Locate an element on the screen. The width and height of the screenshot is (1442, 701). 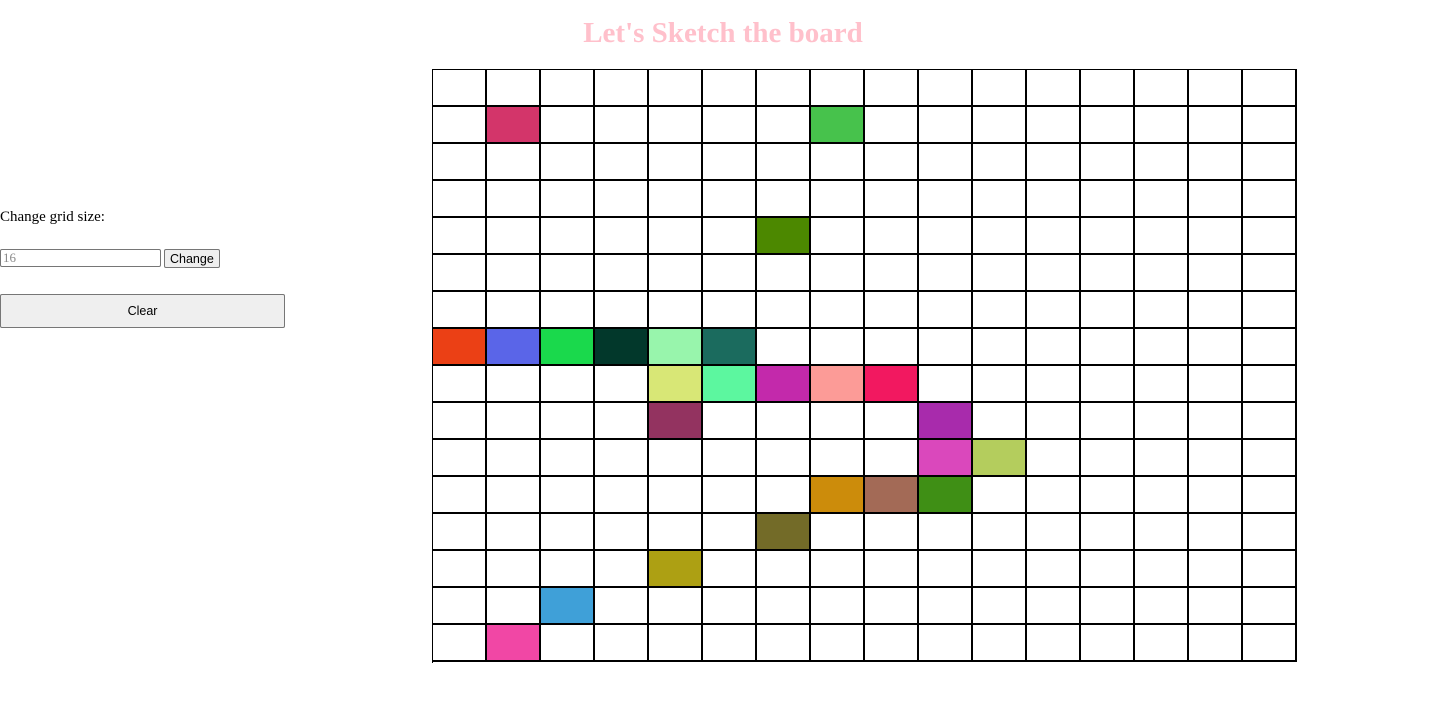
change-button: Change is located at coordinates (192, 258).